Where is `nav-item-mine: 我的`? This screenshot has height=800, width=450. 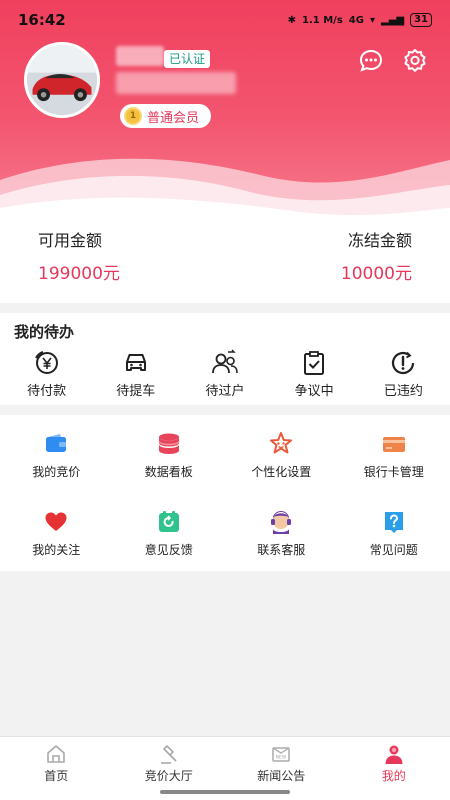 nav-item-mine: 我的 is located at coordinates (394, 763).